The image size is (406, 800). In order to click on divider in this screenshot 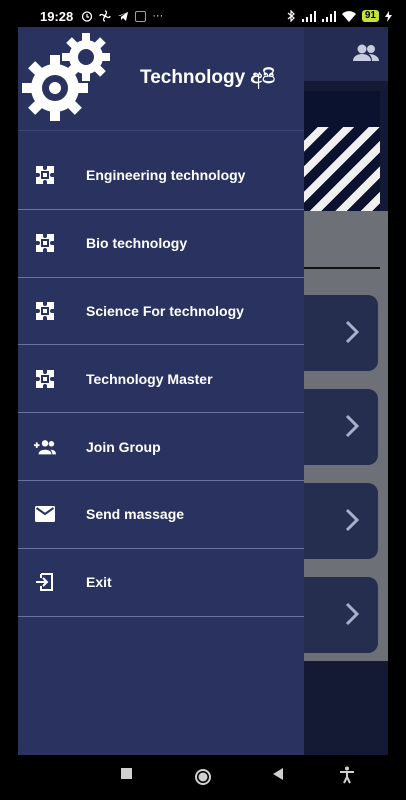, I will do `click(342, 268)`.